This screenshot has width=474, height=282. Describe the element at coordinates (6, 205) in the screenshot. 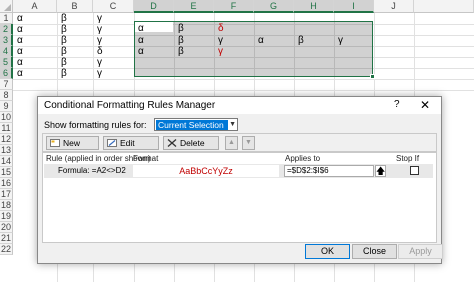

I see `row-header-18: 18` at that location.